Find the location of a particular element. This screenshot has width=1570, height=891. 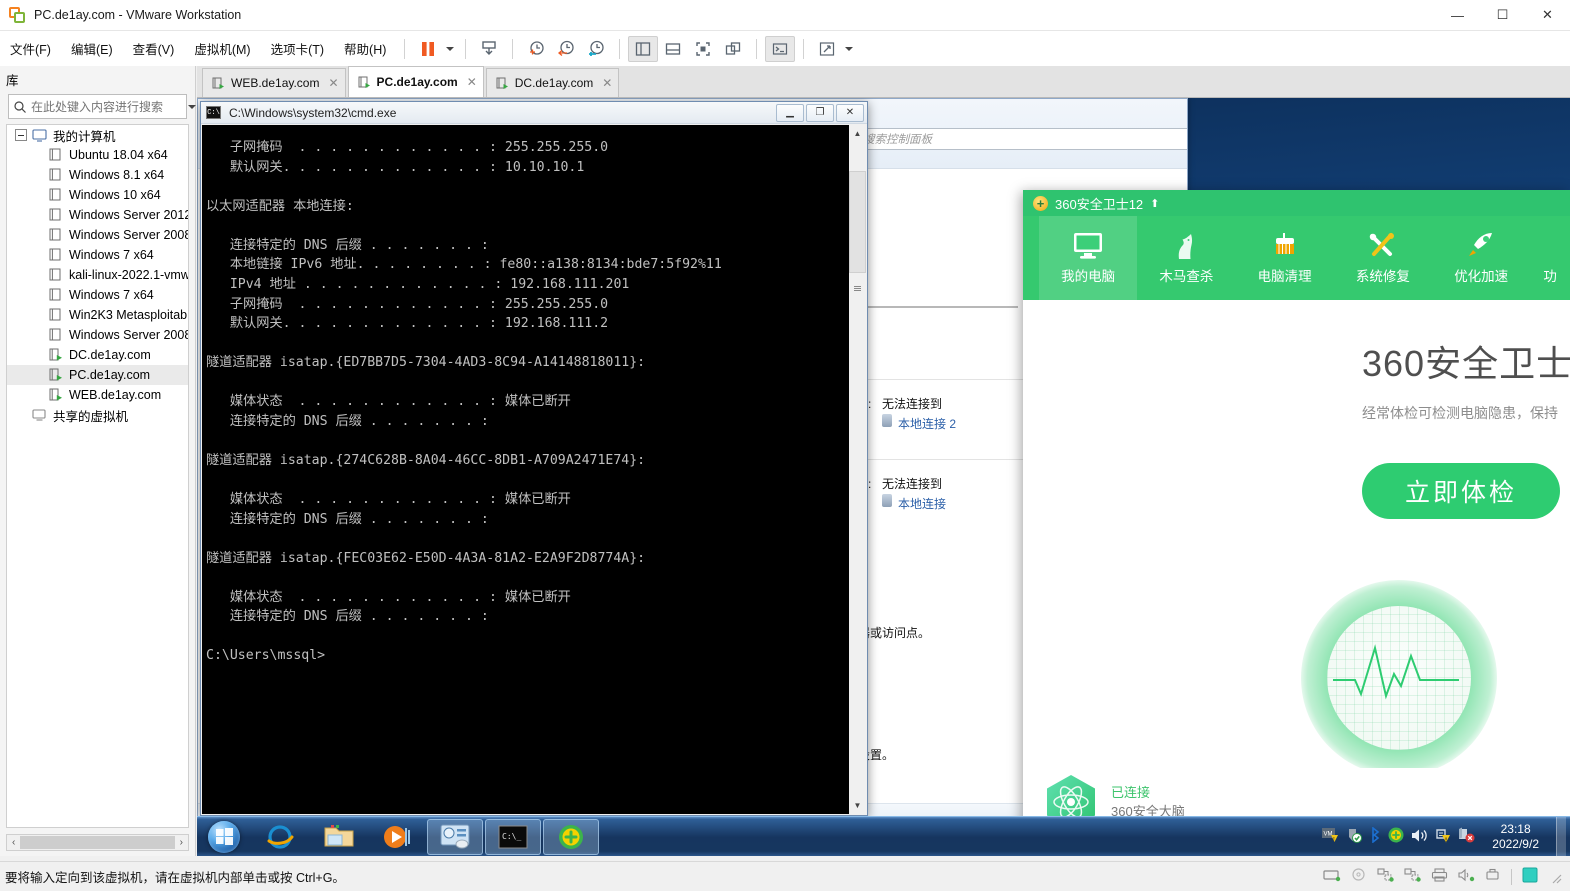

sound-card-icon is located at coordinates (1466, 876).